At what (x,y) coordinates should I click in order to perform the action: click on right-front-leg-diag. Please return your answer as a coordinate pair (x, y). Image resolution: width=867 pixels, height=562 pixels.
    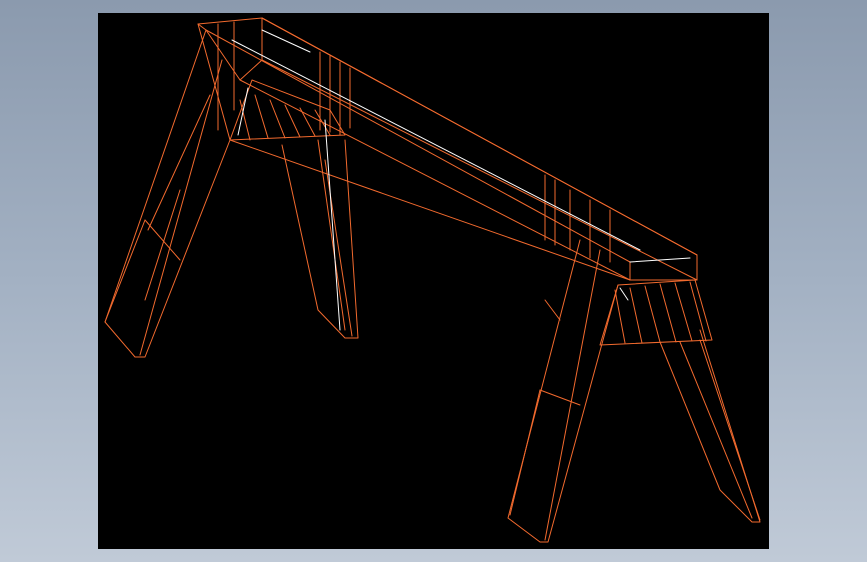
    Looking at the image, I should click on (560, 397).